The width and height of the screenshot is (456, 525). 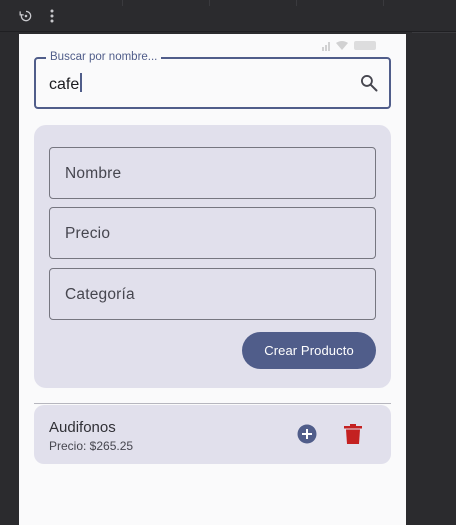 What do you see at coordinates (212, 233) in the screenshot?
I see `price-field: Precio` at bounding box center [212, 233].